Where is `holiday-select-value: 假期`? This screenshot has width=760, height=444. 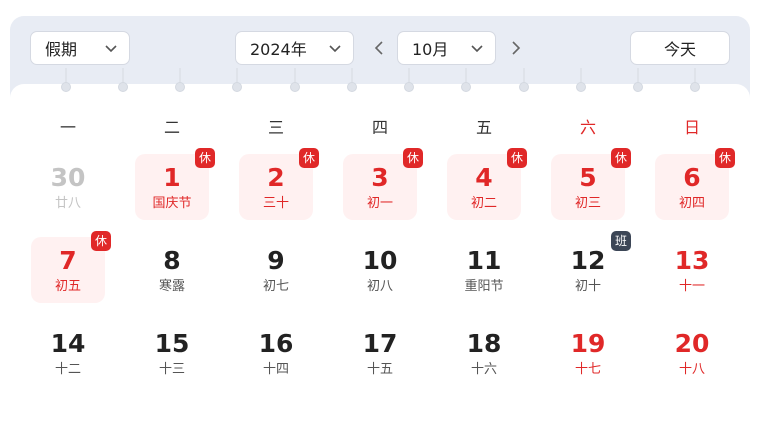
holiday-select-value: 假期 is located at coordinates (61, 49).